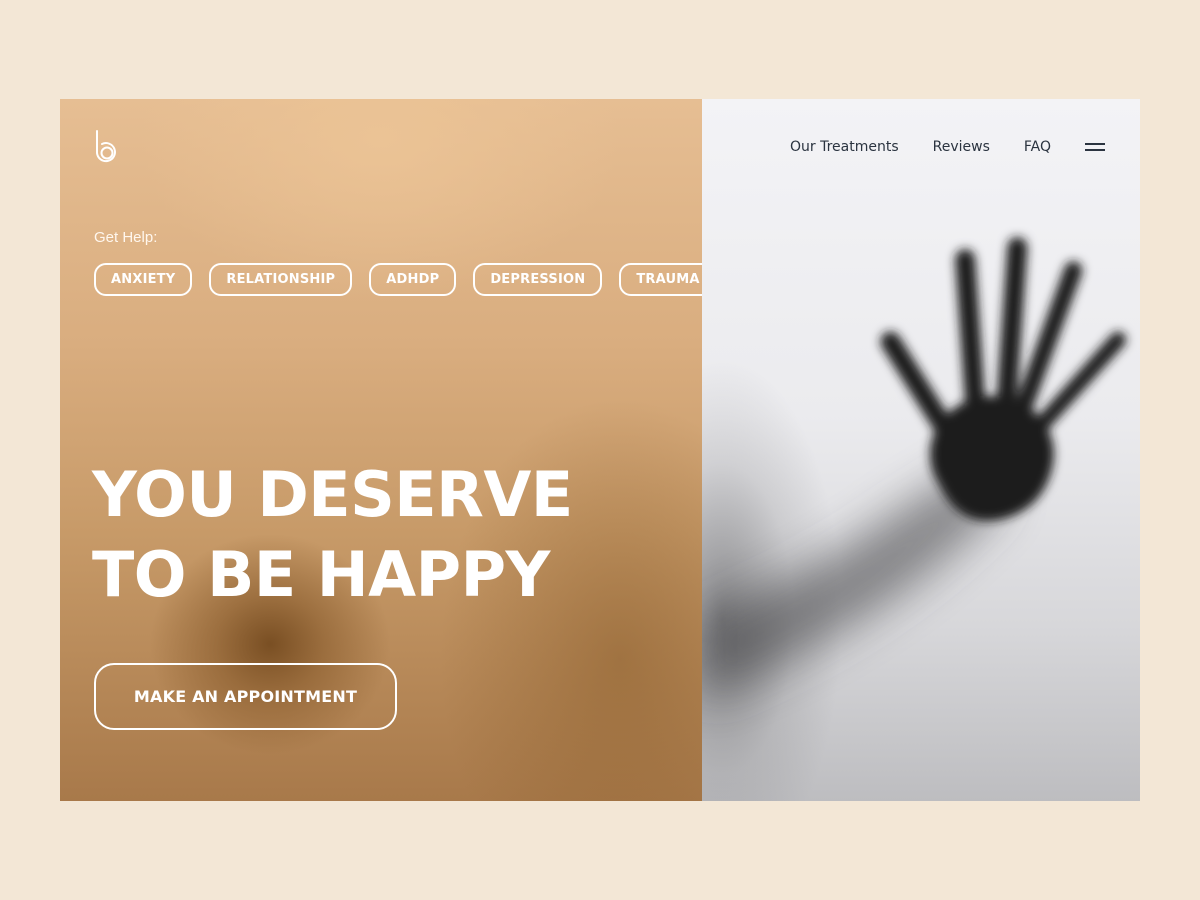 The width and height of the screenshot is (1200, 900). I want to click on top-navigation: Our Treatments Reviews FAQ, so click(947, 147).